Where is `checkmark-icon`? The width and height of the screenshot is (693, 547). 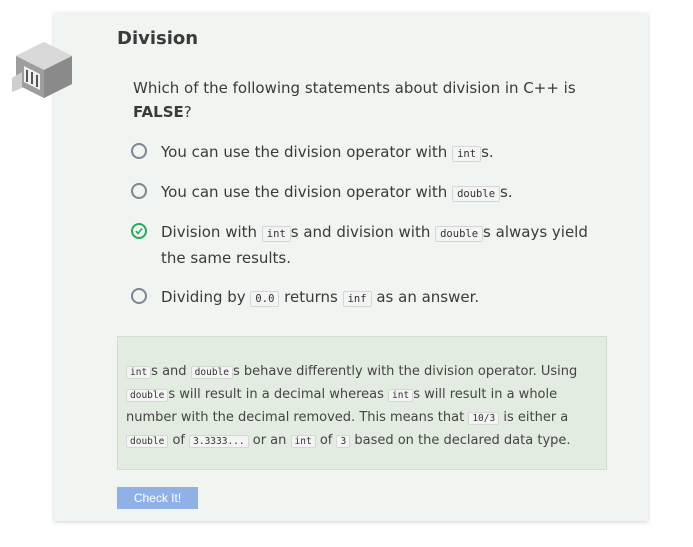 checkmark-icon is located at coordinates (139, 231).